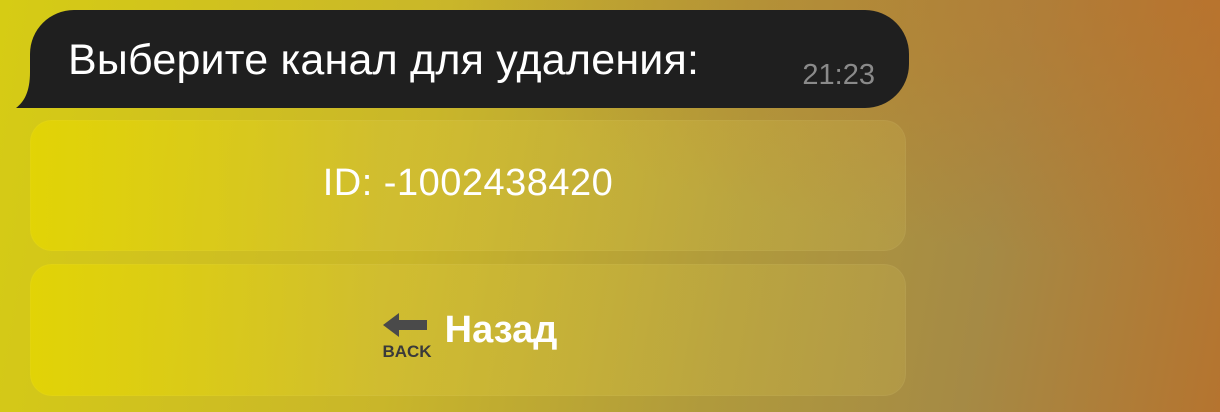 This screenshot has height=412, width=1220. Describe the element at coordinates (838, 75) in the screenshot. I see `message-timestamp: 21:23` at that location.